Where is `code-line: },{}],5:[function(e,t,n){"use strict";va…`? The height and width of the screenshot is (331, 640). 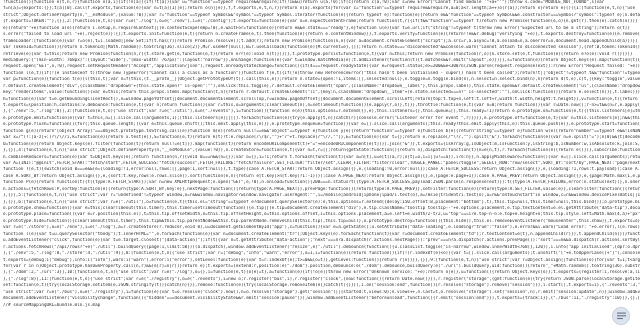
code-line: },{}],5:[function(e,t,n){"use strict";va… is located at coordinates (321, 196).